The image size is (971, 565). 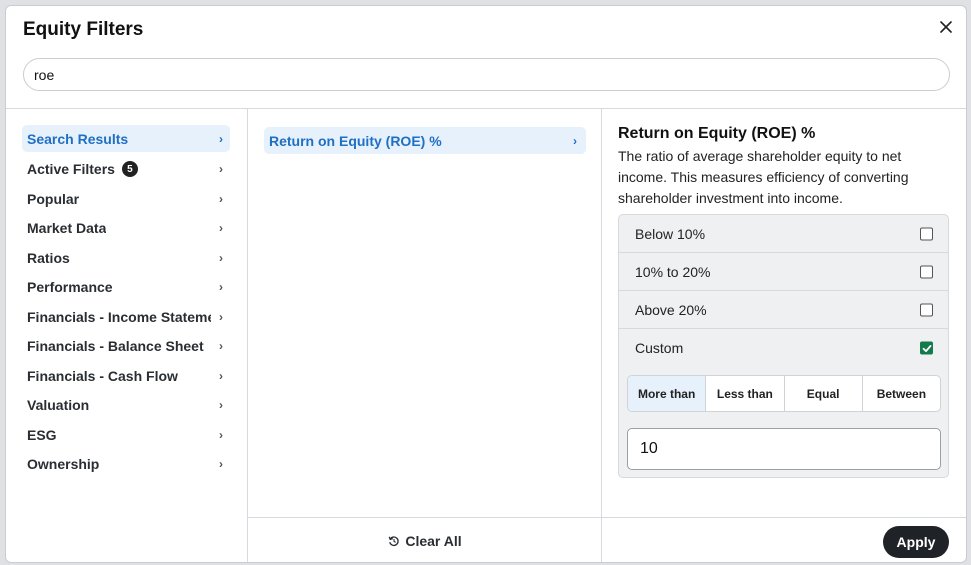 What do you see at coordinates (102, 375) in the screenshot?
I see `sidebar-item-label: Financials - Cash Flow` at bounding box center [102, 375].